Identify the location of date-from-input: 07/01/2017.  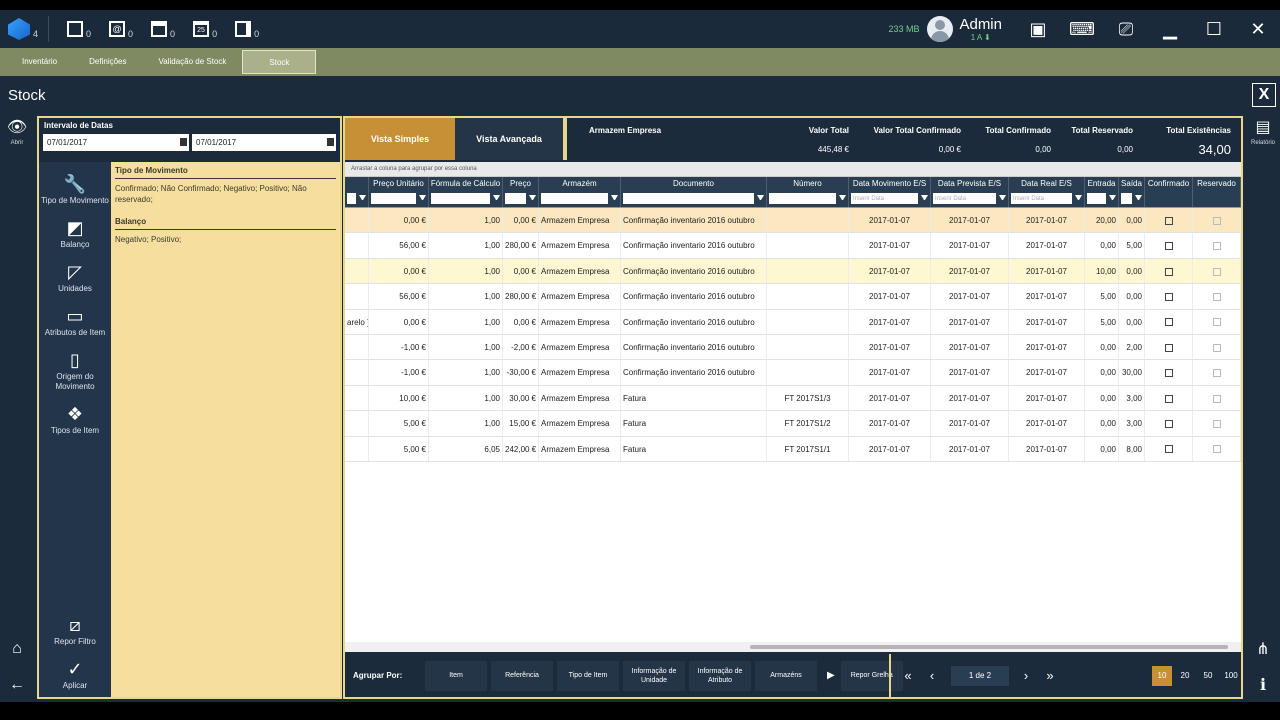
(116, 142).